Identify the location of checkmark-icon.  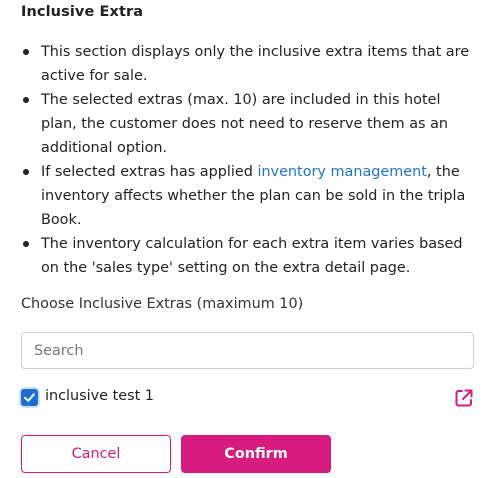
(29, 397).